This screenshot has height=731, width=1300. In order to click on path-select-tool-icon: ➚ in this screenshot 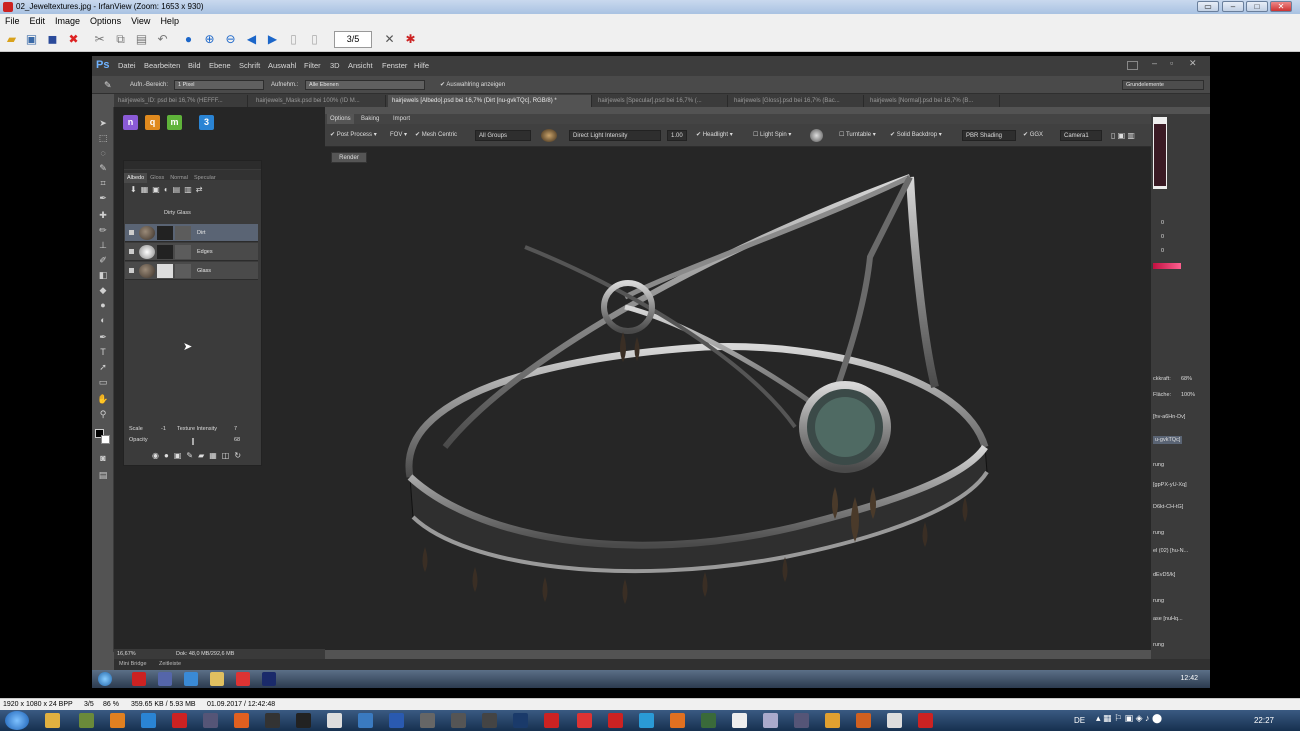, I will do `click(103, 367)`.